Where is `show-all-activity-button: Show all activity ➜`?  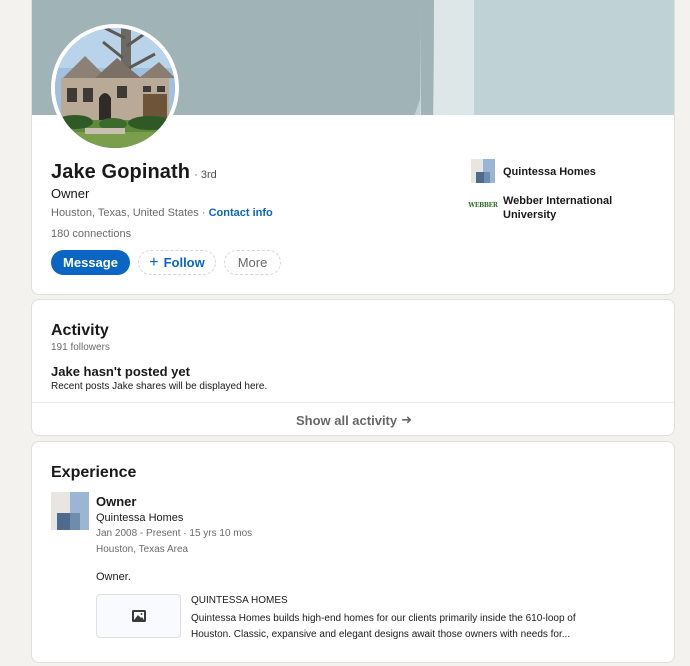
show-all-activity-button: Show all activity ➜ is located at coordinates (353, 419).